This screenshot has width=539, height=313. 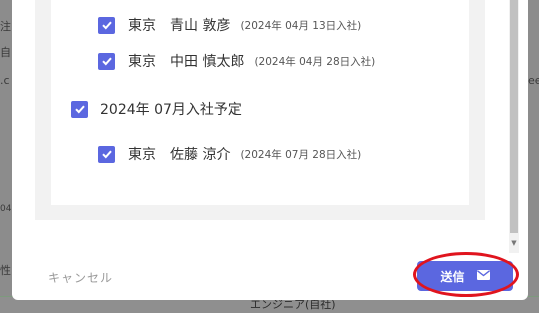 I want to click on group-item: 2024年 07月入社予定, so click(x=156, y=109).